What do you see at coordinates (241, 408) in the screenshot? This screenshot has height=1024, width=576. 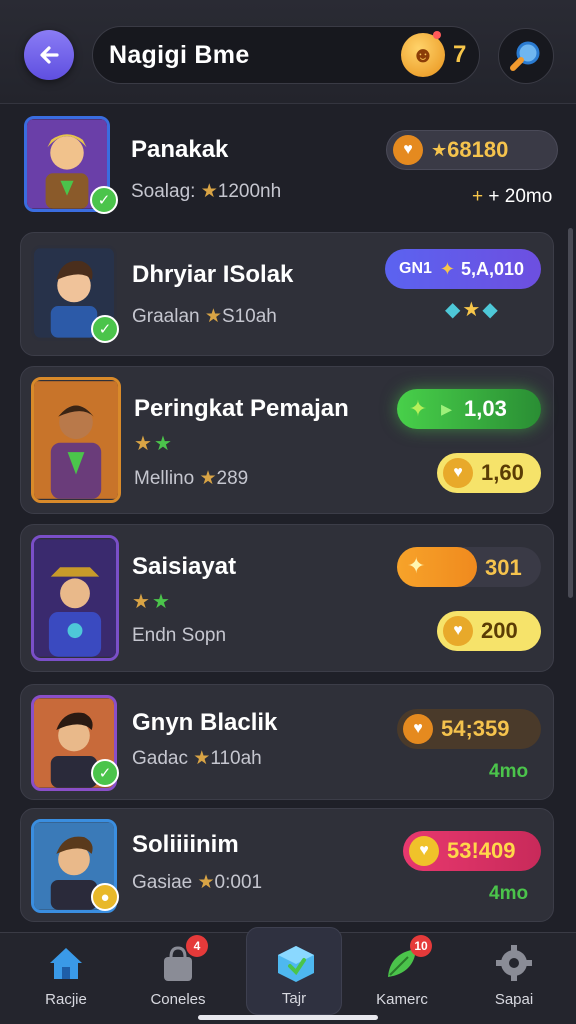 I see `player-name: Peringkat Pemajan` at bounding box center [241, 408].